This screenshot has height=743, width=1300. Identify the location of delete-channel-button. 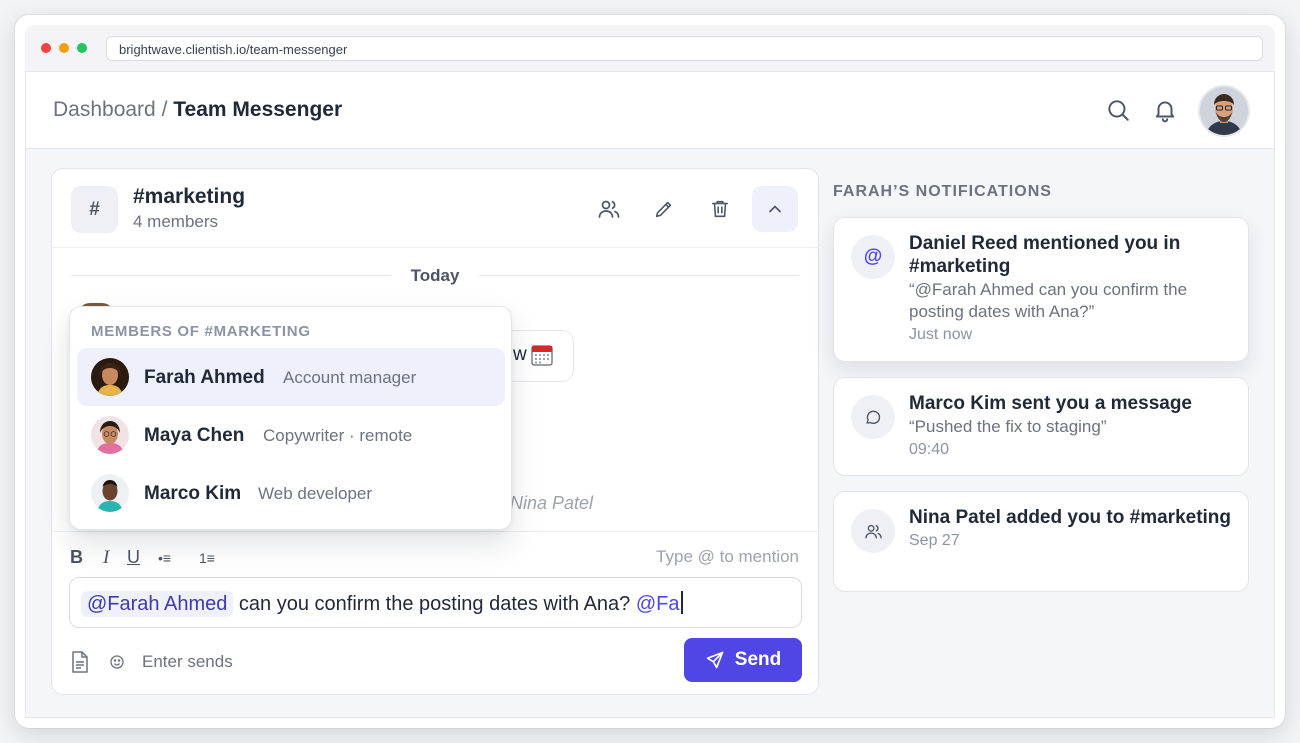
(720, 209).